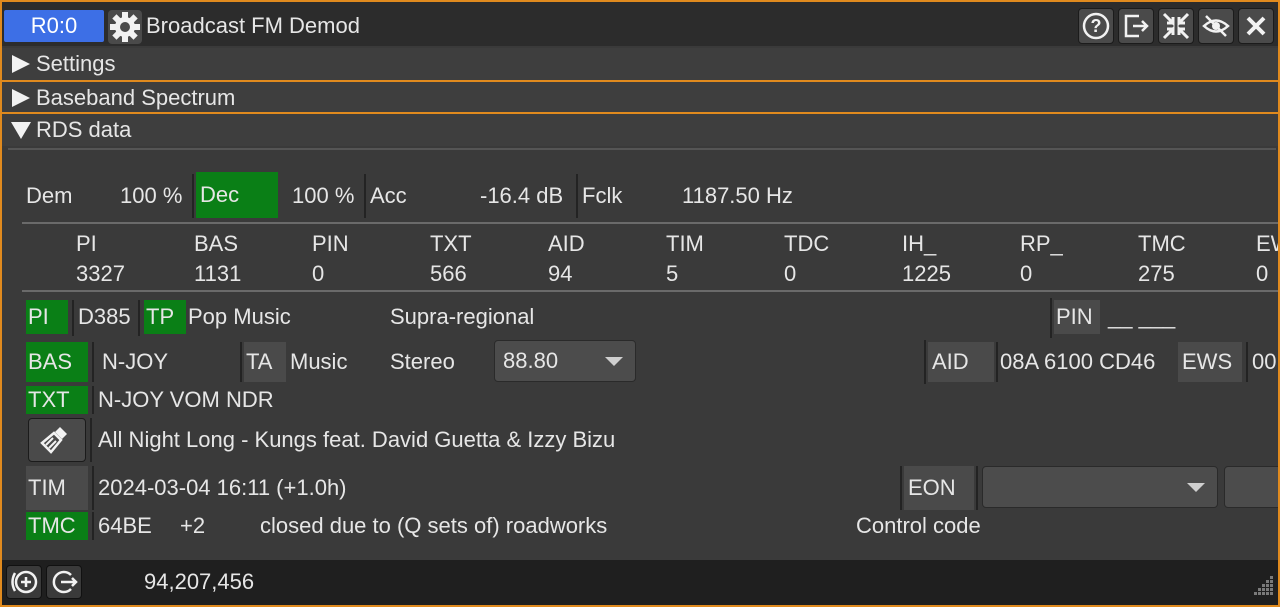 This screenshot has height=607, width=1280. I want to click on pin-value: __ ___, so click(1142, 316).